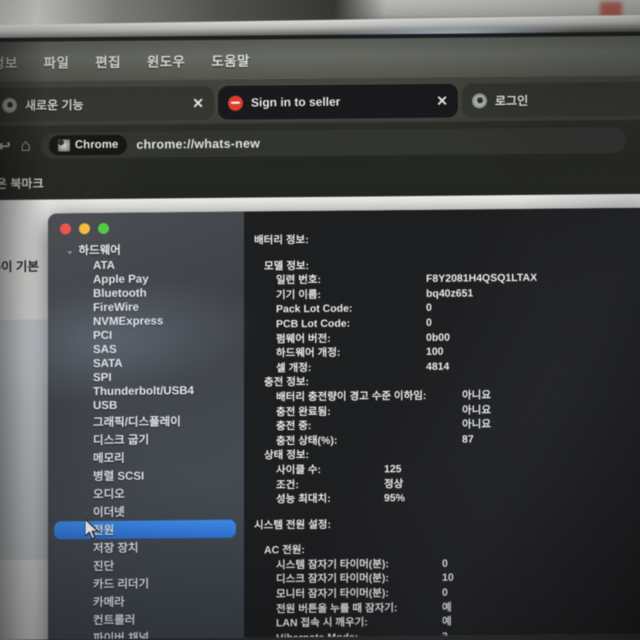 The height and width of the screenshot is (640, 640). I want to click on zoom-window-button, so click(103, 228).